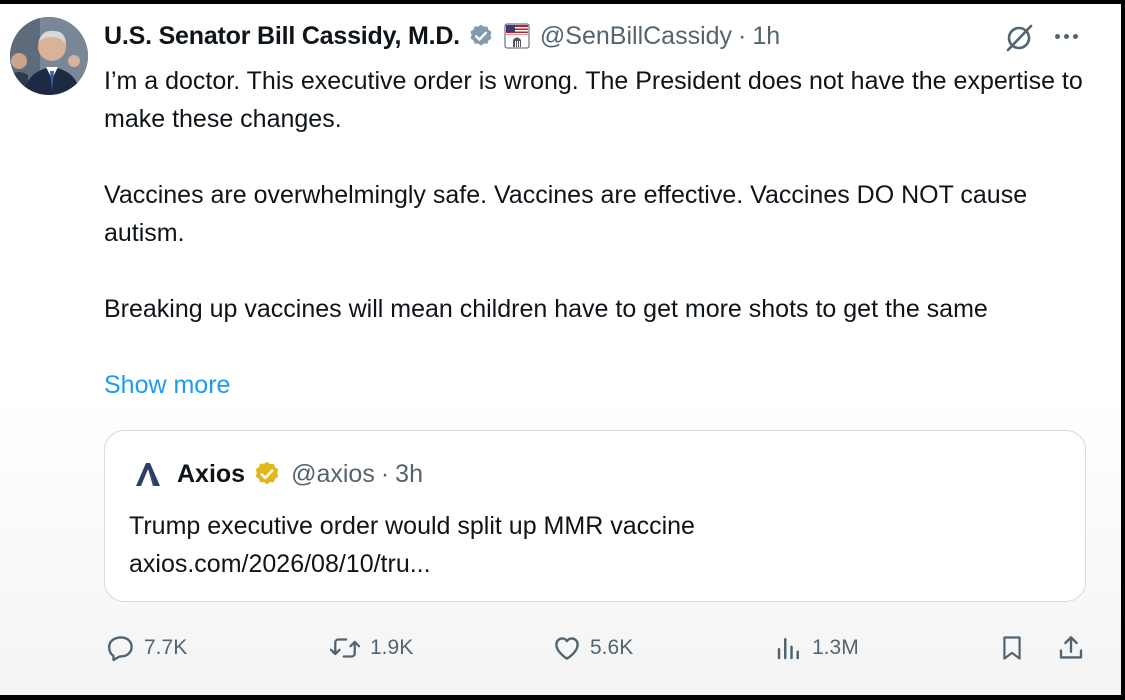 The width and height of the screenshot is (1125, 700). I want to click on repost-count: 1.9K, so click(392, 647).